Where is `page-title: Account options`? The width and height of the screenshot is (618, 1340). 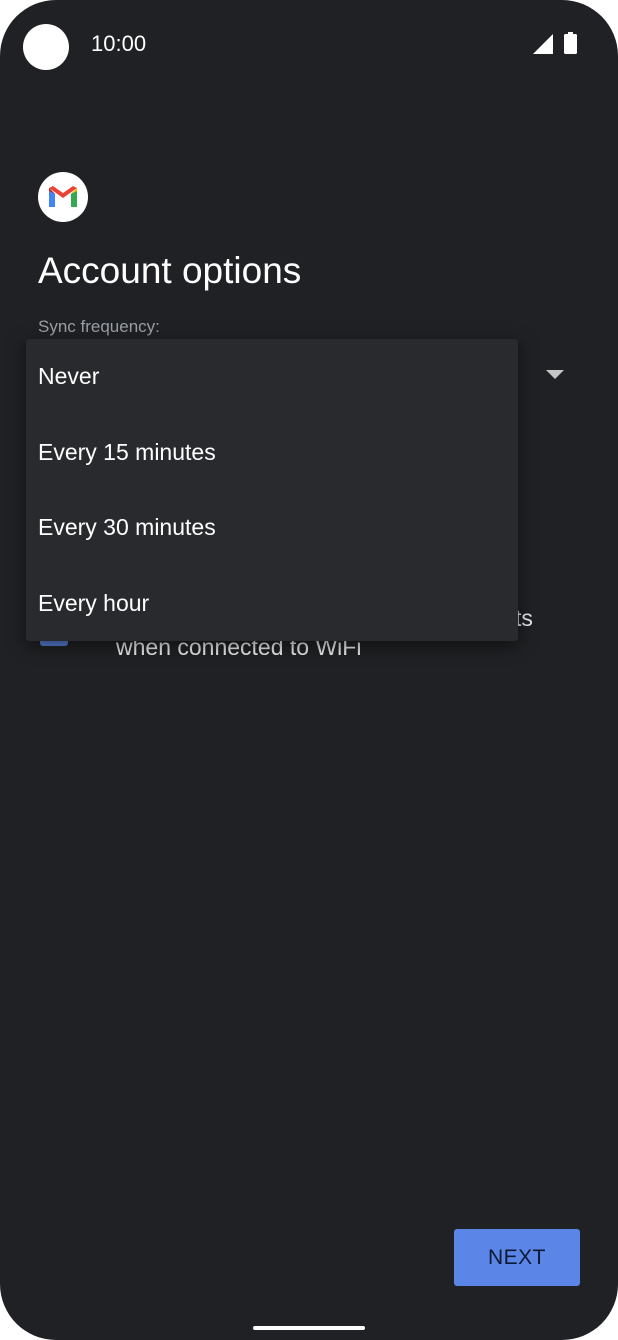
page-title: Account options is located at coordinates (170, 270).